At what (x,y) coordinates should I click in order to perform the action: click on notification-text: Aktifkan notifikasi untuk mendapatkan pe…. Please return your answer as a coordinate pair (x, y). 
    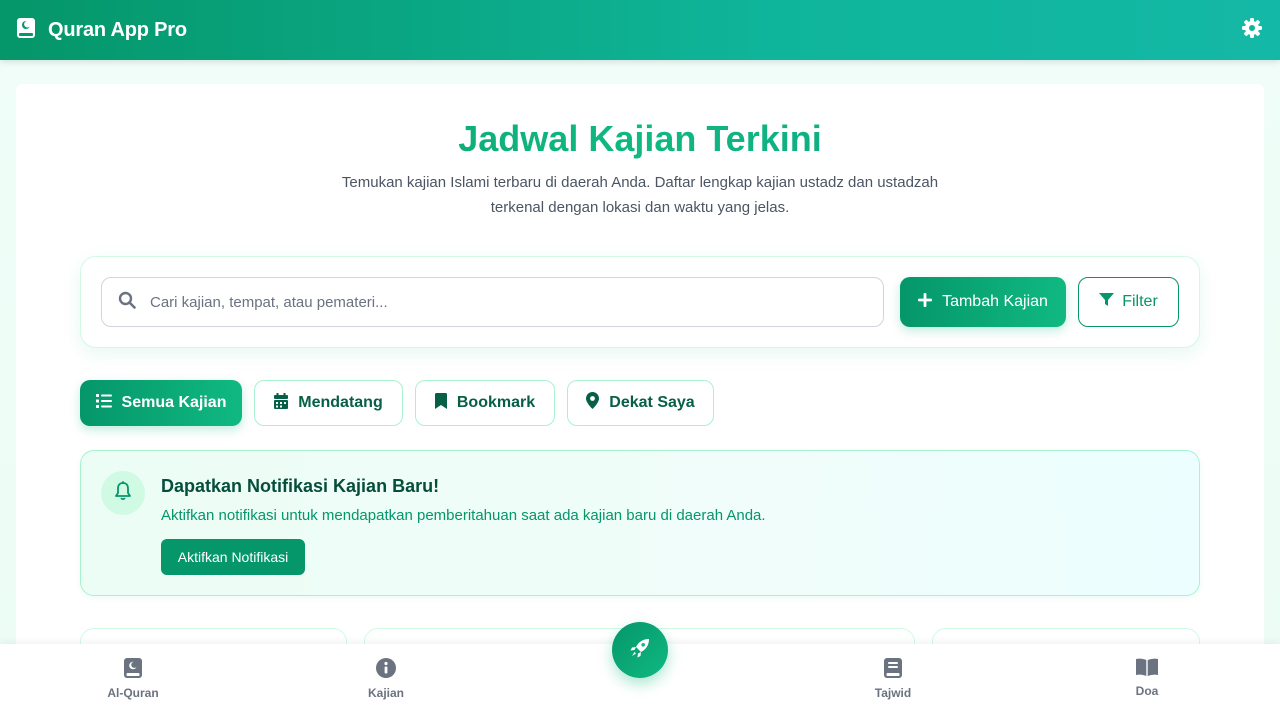
    Looking at the image, I should click on (463, 515).